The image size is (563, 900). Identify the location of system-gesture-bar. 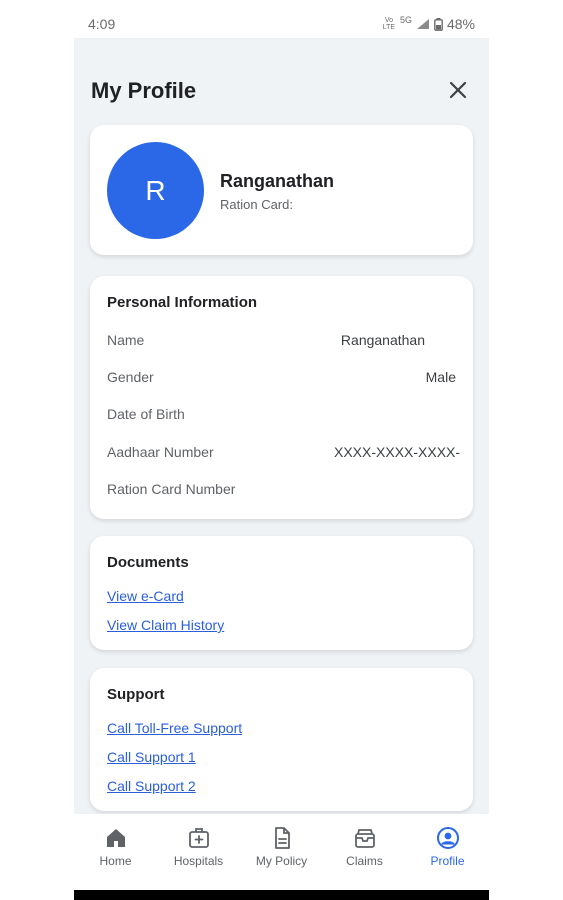
(281, 895).